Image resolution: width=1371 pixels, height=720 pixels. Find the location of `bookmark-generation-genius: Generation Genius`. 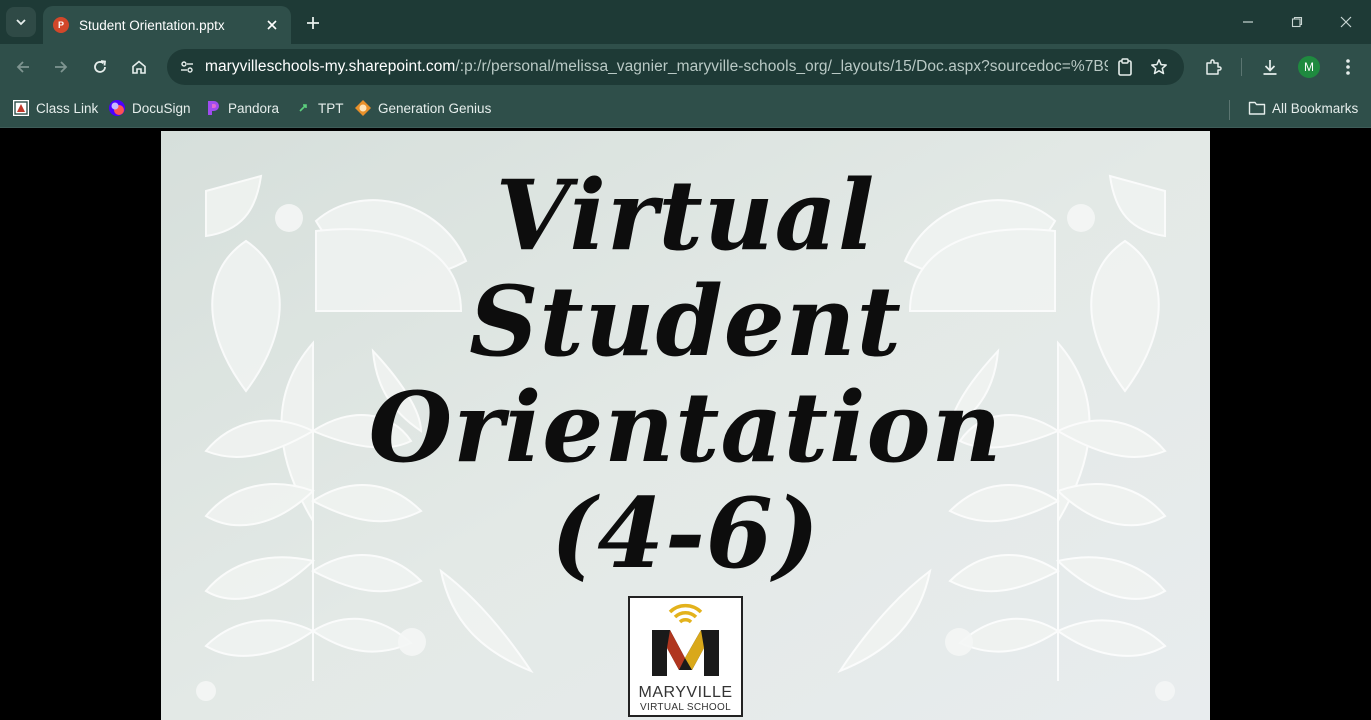

bookmark-generation-genius: Generation Genius is located at coordinates (422, 108).